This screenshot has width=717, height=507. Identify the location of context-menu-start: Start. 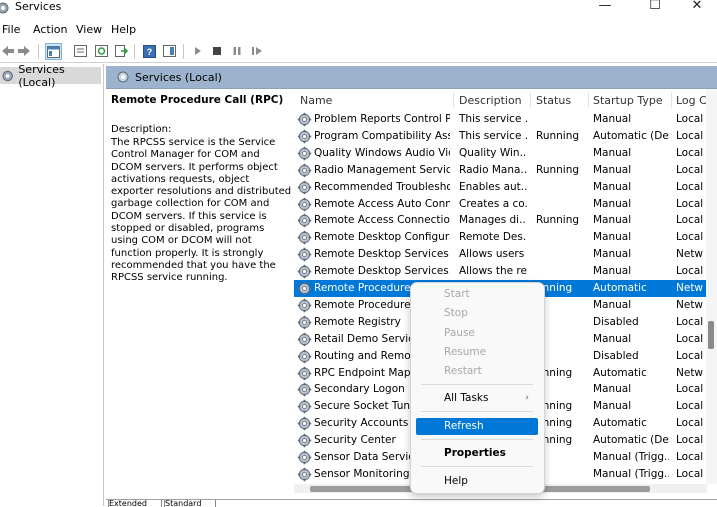
(477, 294).